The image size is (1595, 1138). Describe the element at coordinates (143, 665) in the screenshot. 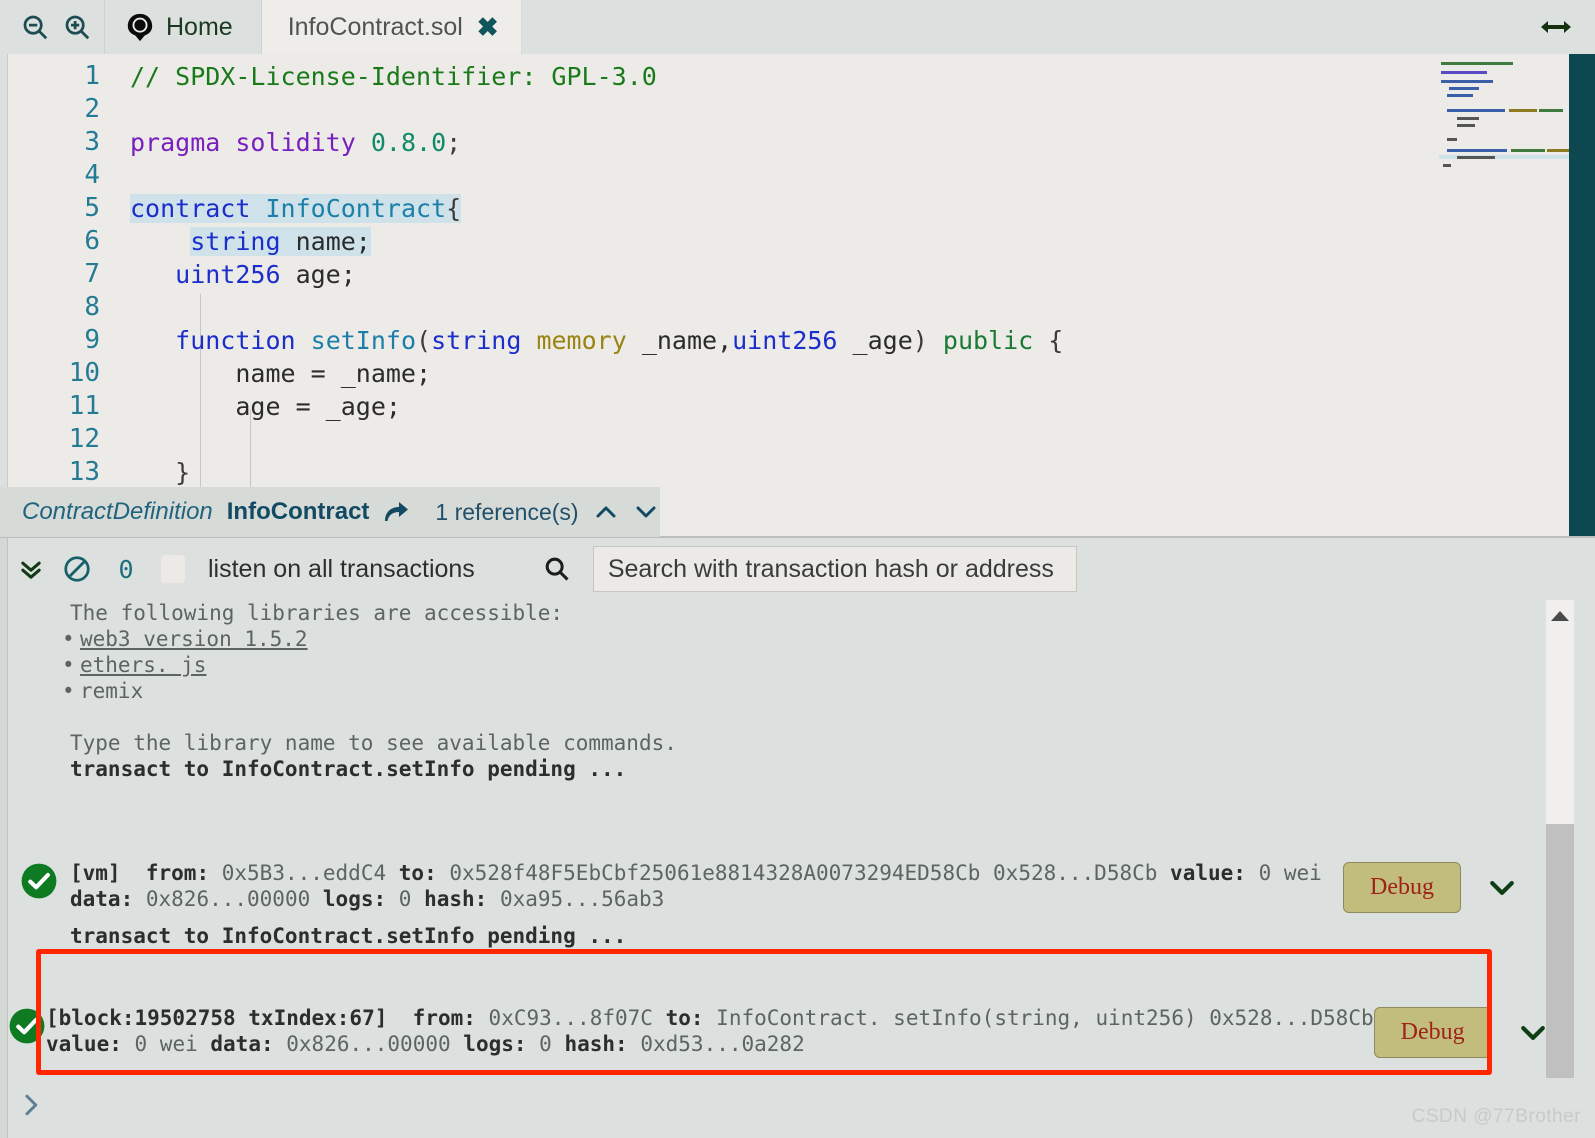

I see `library-link: ethers. js` at that location.